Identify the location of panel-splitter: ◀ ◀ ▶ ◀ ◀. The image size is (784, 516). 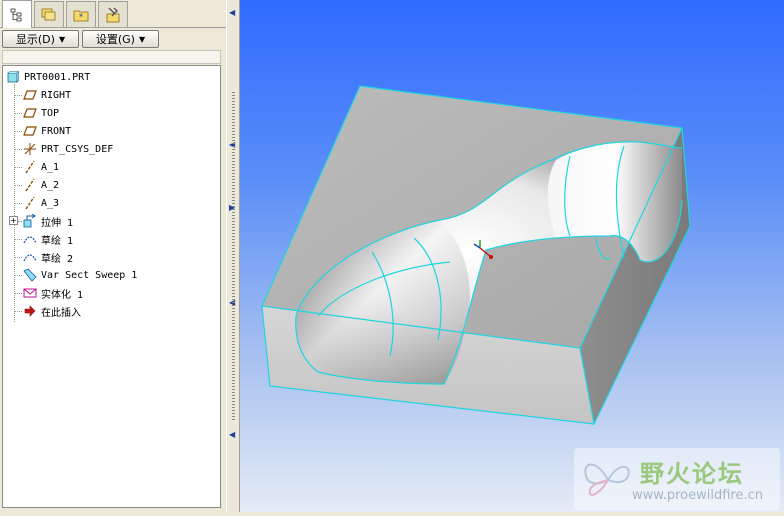
(233, 258).